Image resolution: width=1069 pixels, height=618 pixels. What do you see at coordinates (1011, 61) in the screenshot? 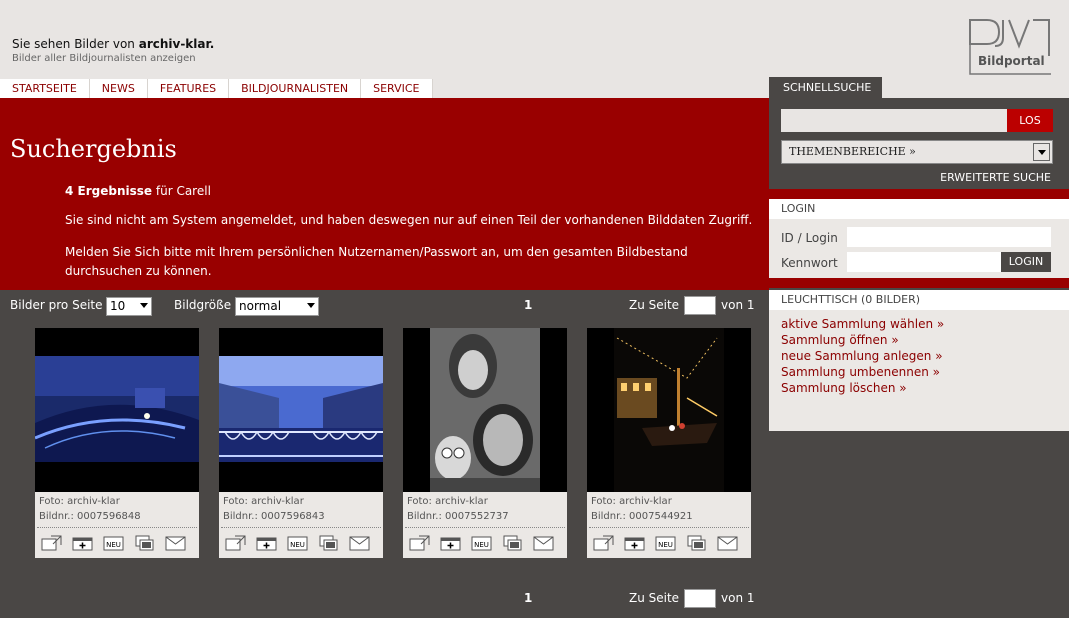
I see `logo-text: Bildportal` at bounding box center [1011, 61].